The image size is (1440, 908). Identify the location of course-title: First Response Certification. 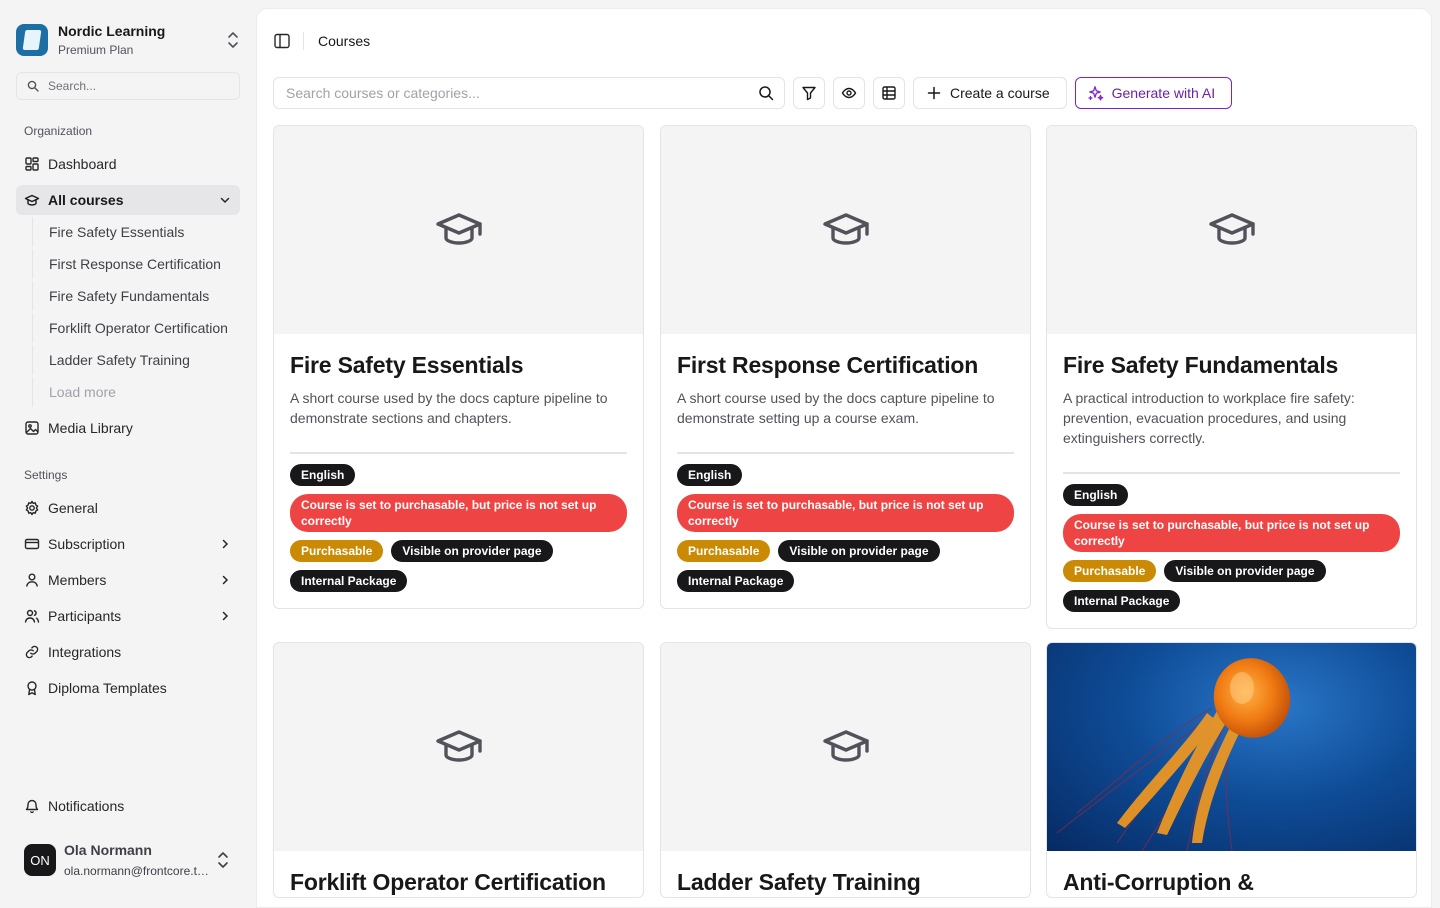
(828, 365).